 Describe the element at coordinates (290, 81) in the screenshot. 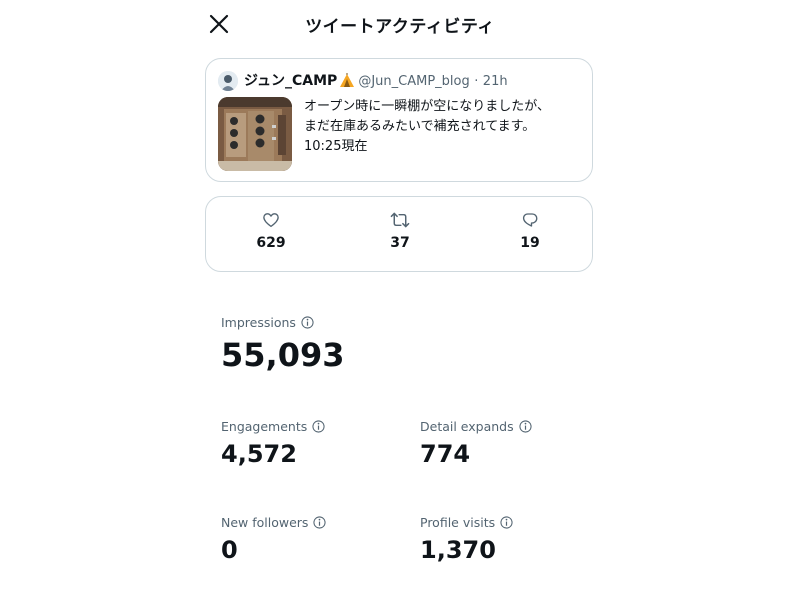

I see `author-name: ジュン_CAMP` at that location.